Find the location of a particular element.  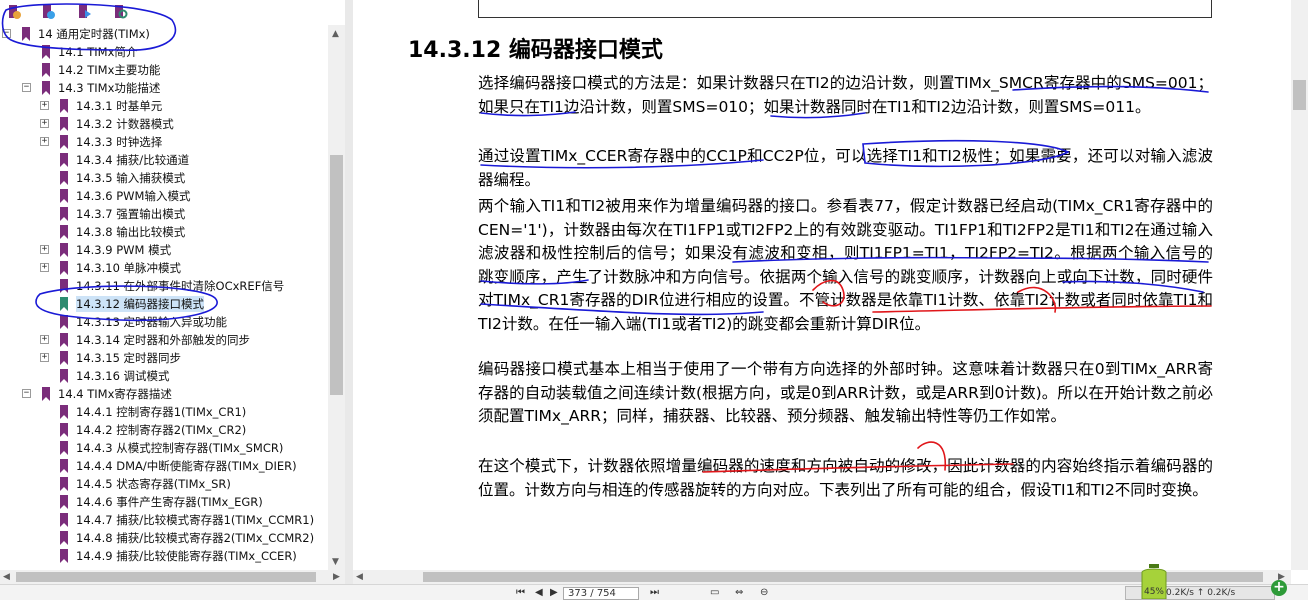

tree-item-label: 14.4.6 事件产生寄存器(TIMx_EGR) is located at coordinates (169, 502).